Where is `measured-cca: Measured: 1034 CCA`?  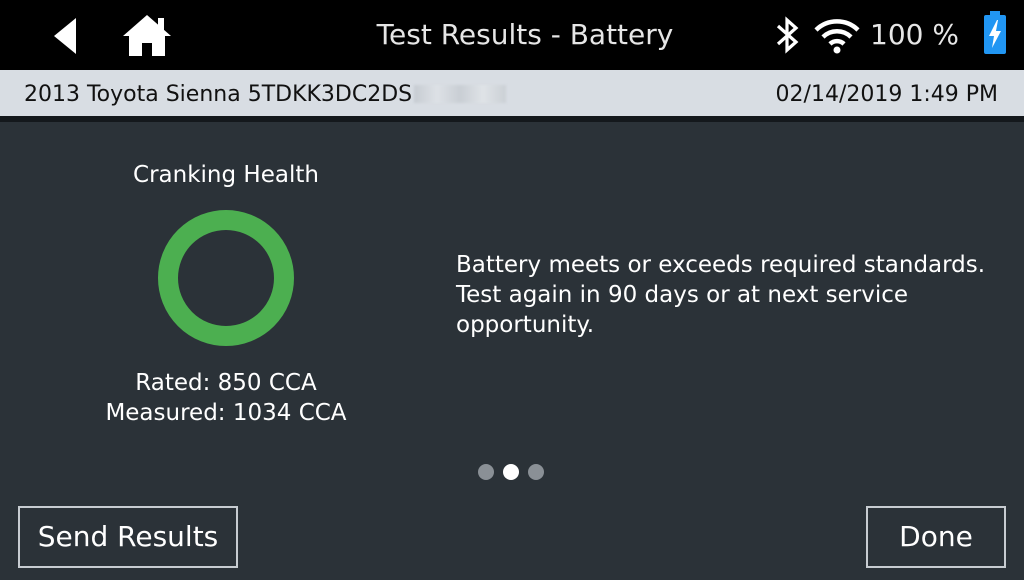 measured-cca: Measured: 1034 CCA is located at coordinates (226, 413).